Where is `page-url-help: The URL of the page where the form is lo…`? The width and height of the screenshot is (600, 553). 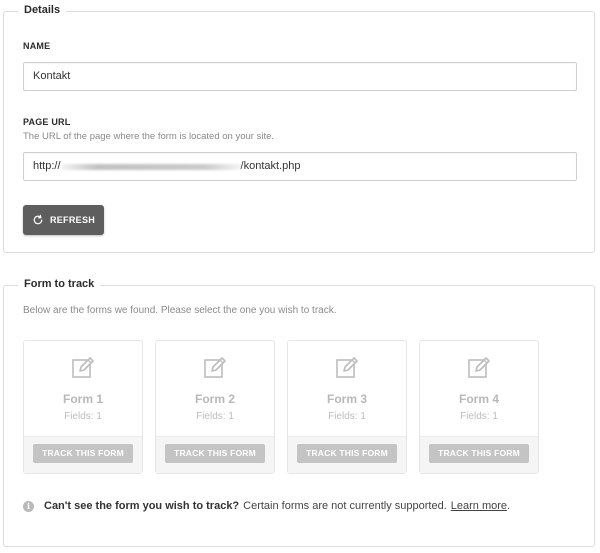
page-url-help: The URL of the page where the form is lo… is located at coordinates (149, 136).